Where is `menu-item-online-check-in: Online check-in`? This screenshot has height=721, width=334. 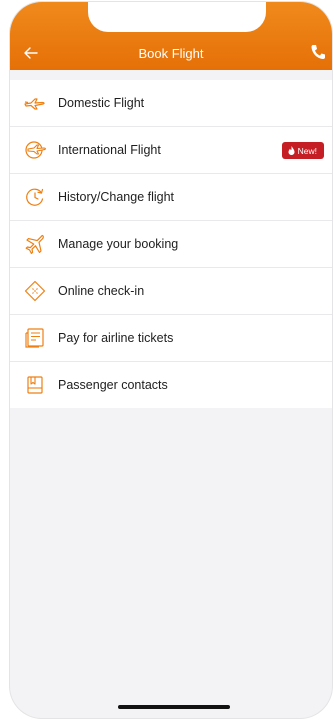
menu-item-online-check-in: Online check-in is located at coordinates (171, 291).